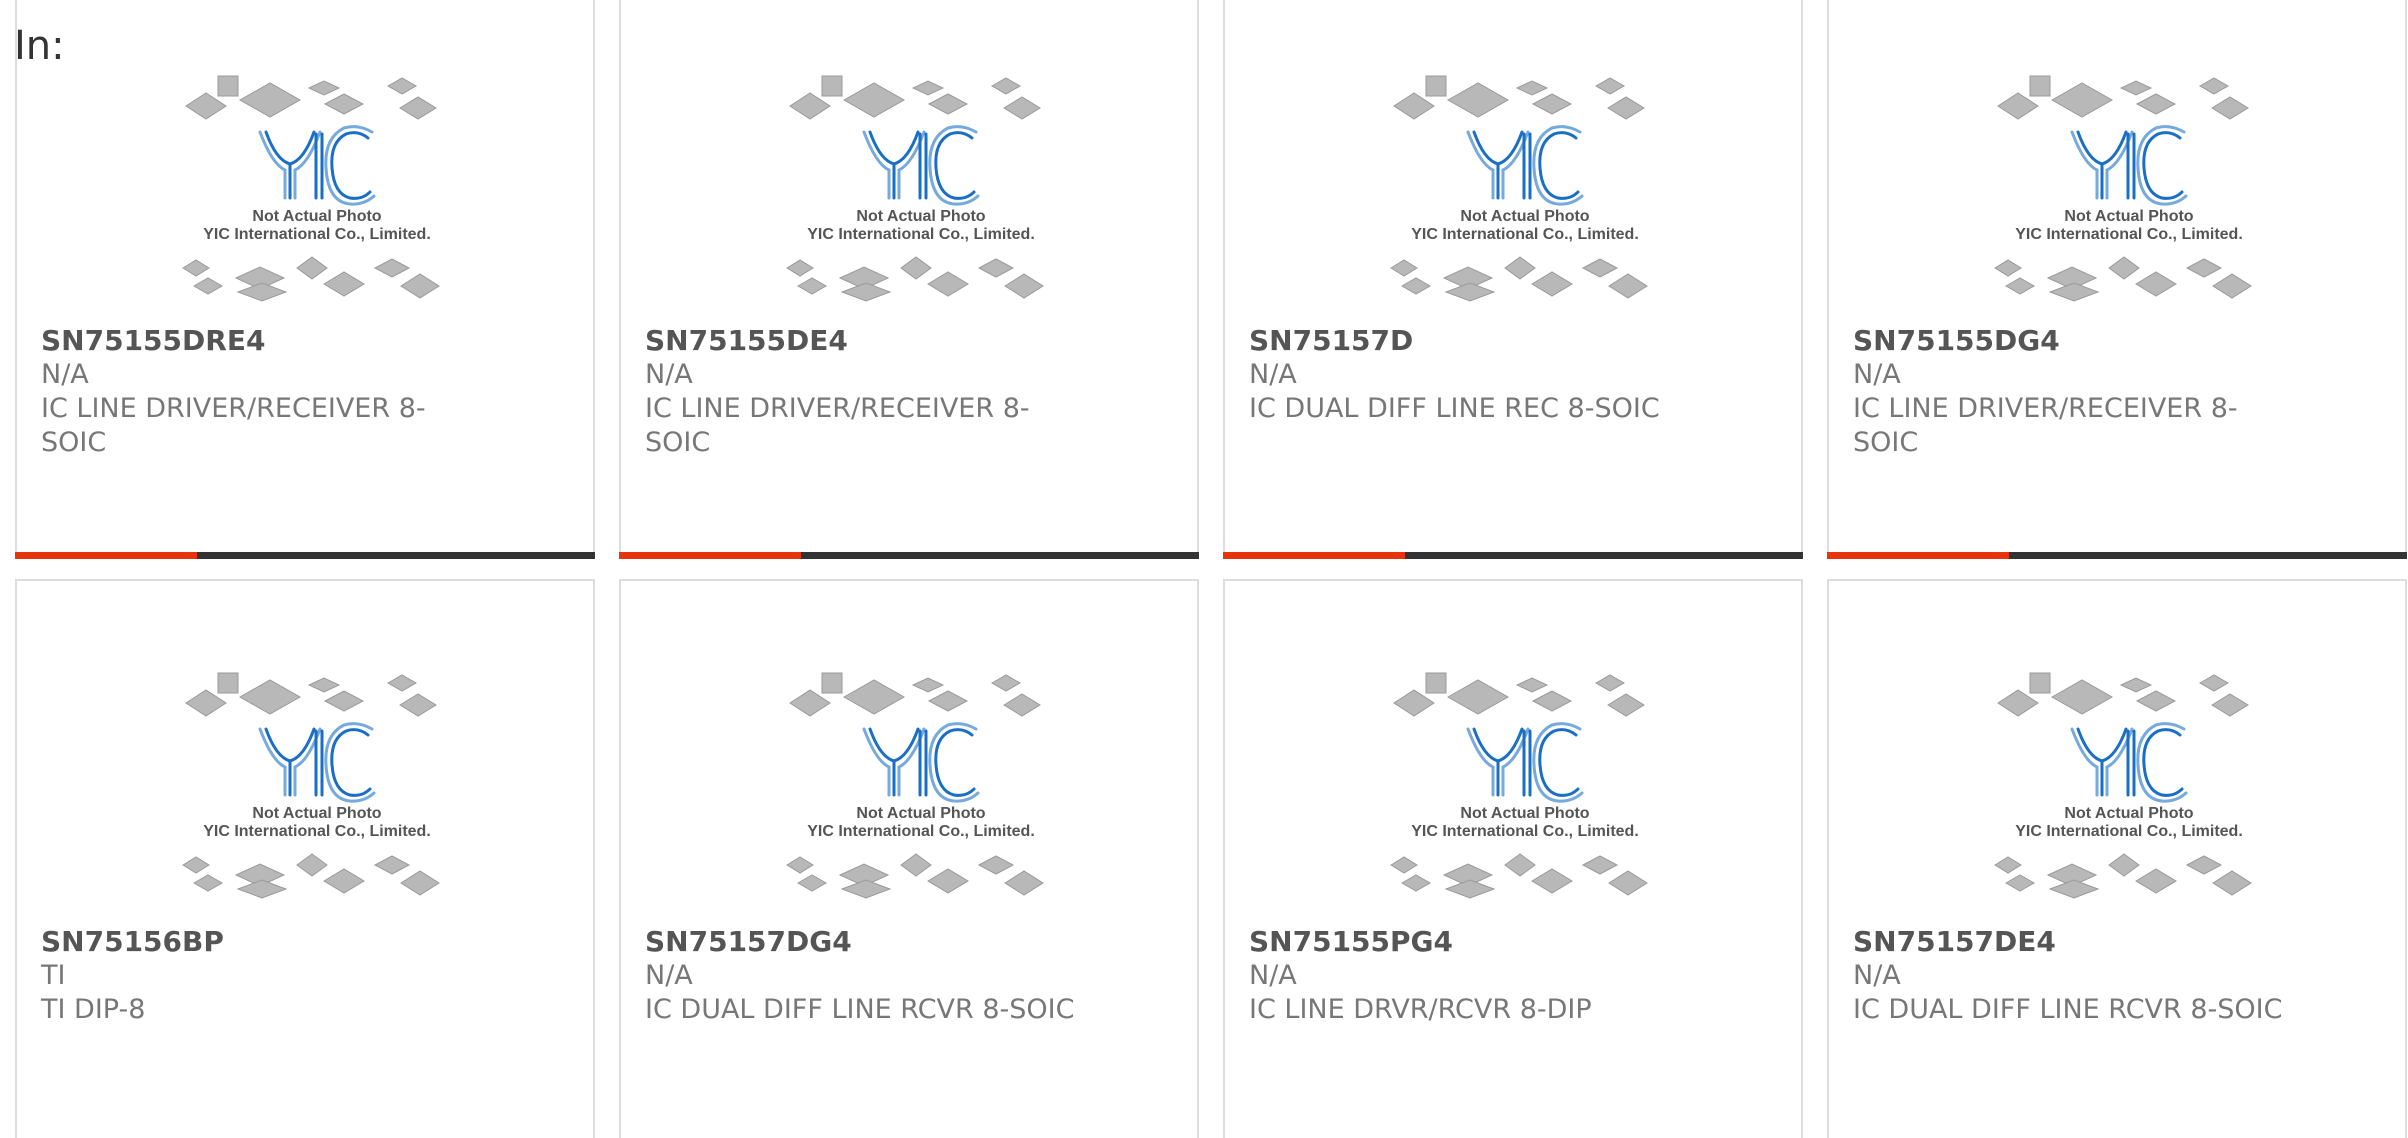 Image resolution: width=2408 pixels, height=1138 pixels. I want to click on part-number: SN75155DG4, so click(2073, 341).